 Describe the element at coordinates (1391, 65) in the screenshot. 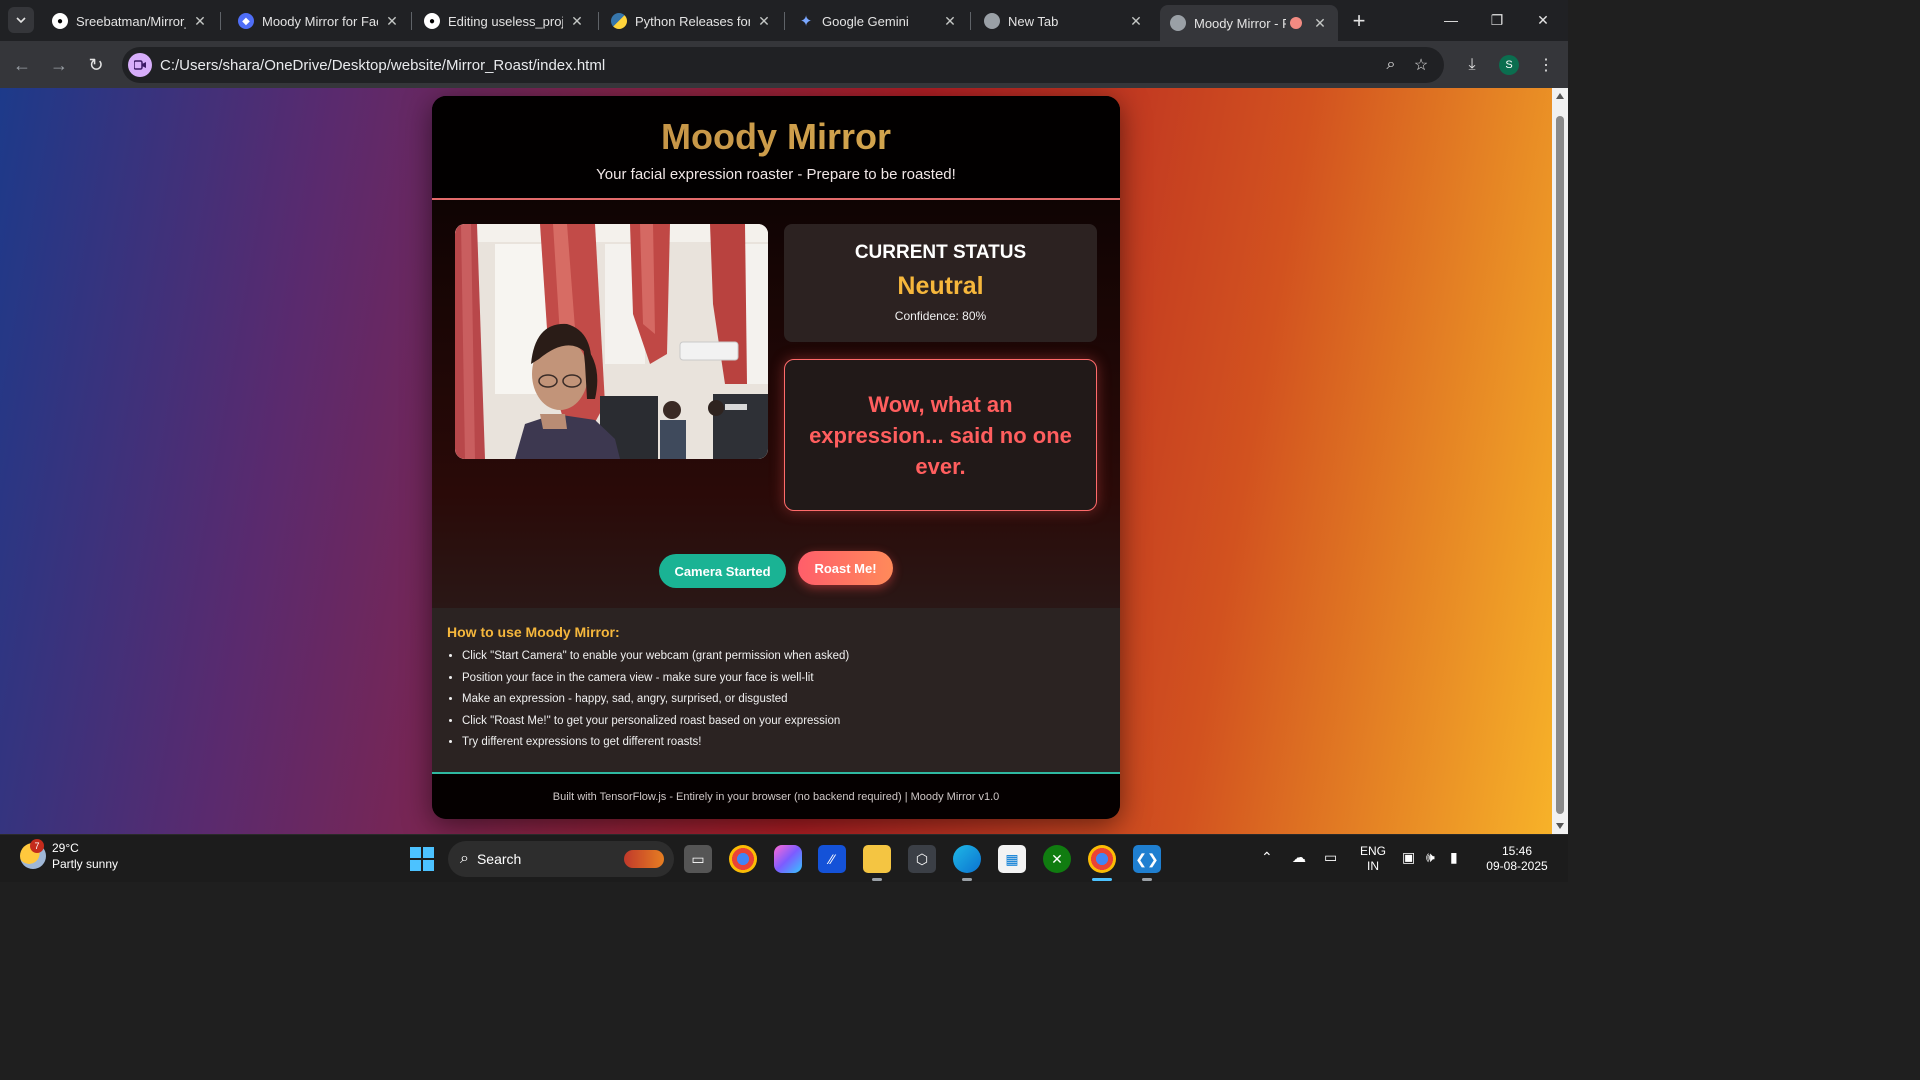

I see `zoom-icon: ⌕` at that location.